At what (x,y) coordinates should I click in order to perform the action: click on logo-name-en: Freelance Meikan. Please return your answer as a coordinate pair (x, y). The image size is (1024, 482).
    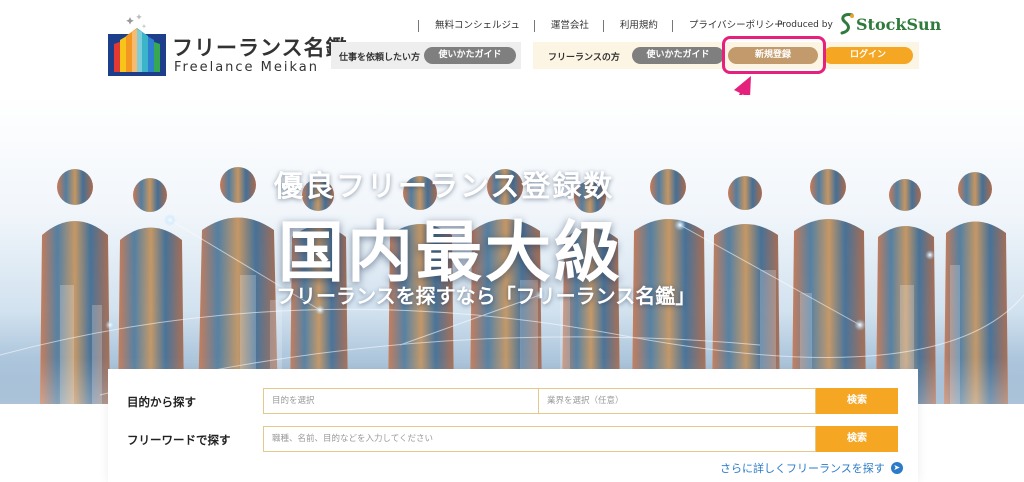
    Looking at the image, I should click on (247, 67).